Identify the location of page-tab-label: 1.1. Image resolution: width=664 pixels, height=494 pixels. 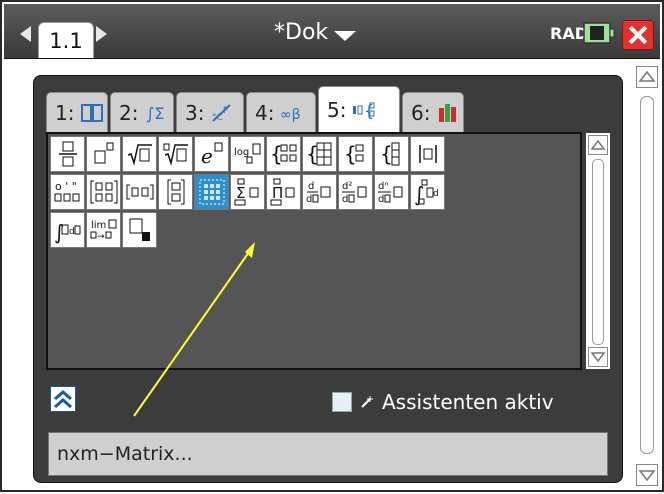
(66, 40).